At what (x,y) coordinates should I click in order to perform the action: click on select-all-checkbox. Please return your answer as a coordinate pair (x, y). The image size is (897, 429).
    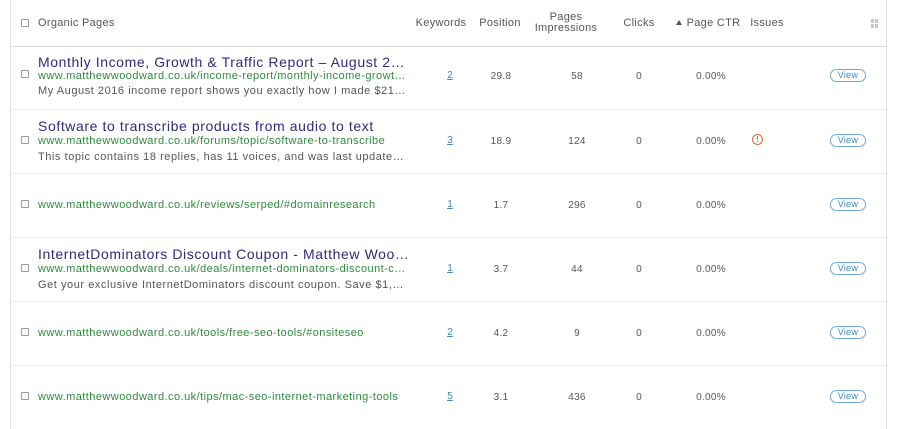
    Looking at the image, I should click on (25, 23).